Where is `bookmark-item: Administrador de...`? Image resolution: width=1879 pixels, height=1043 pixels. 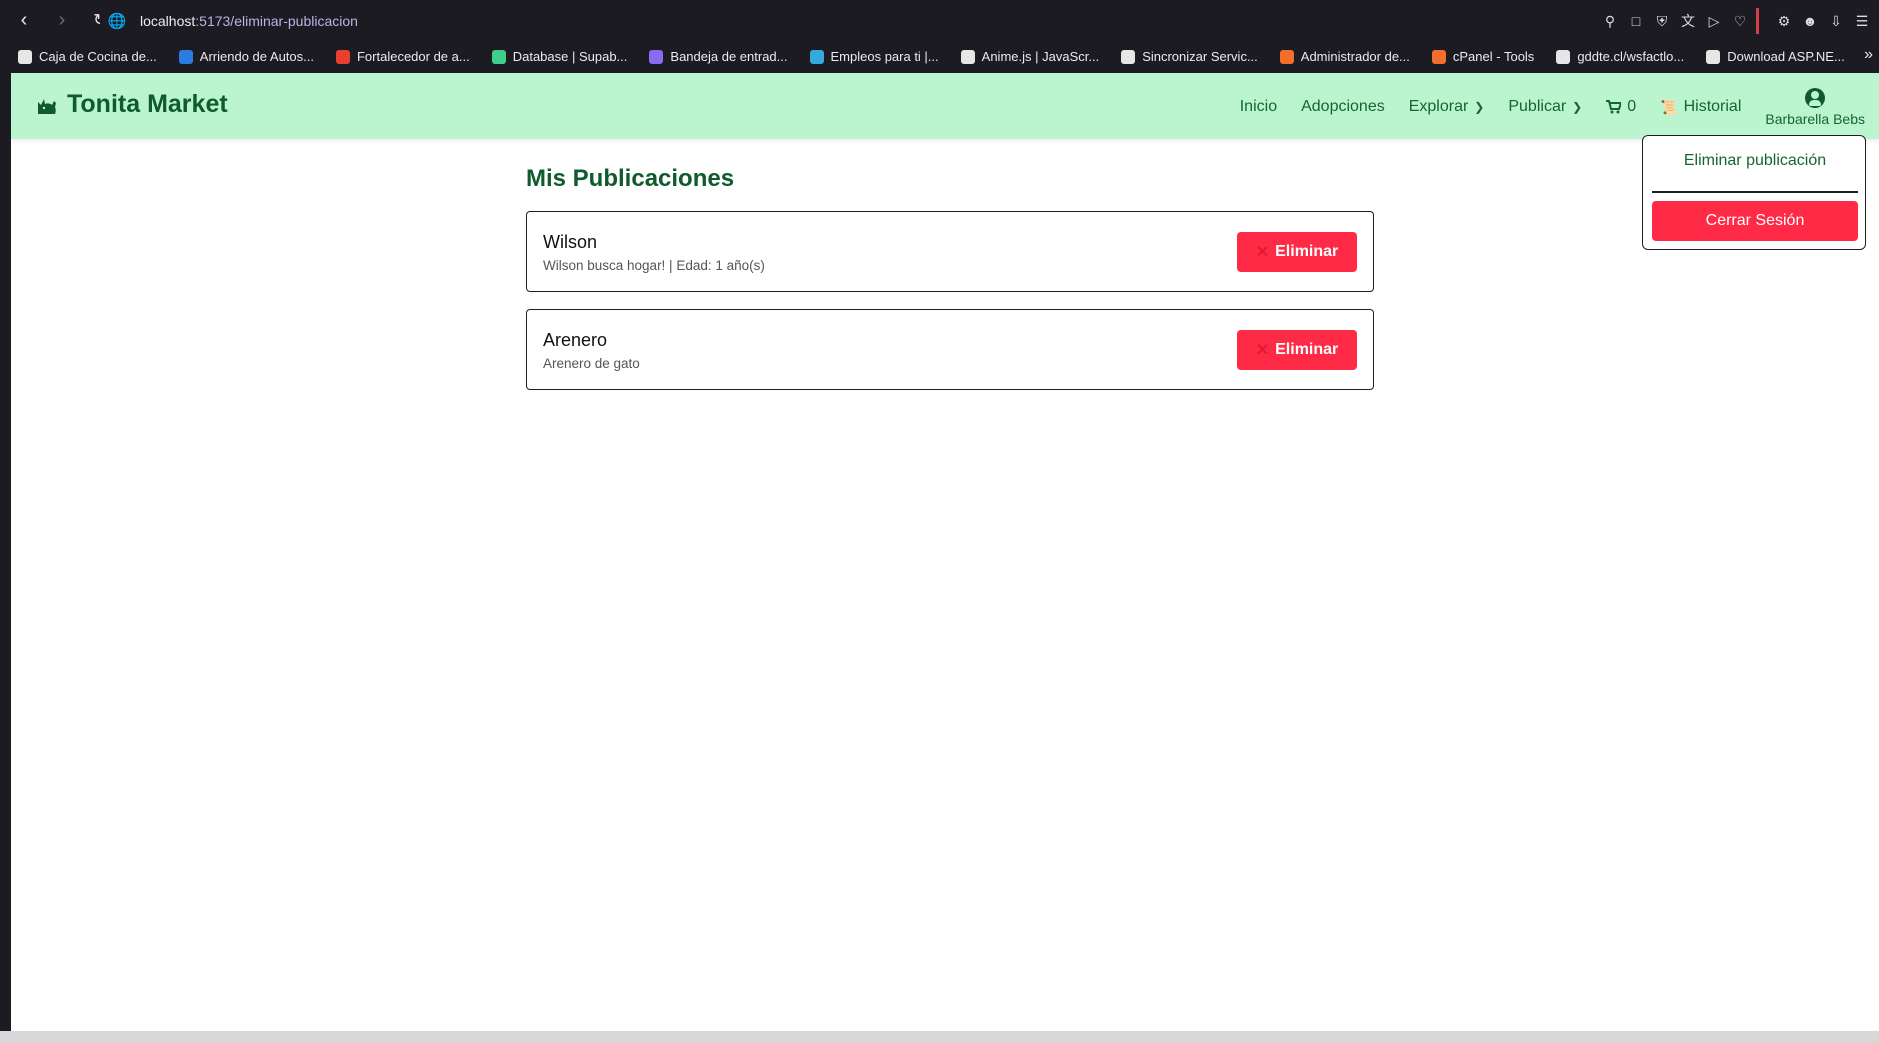
bookmark-item: Administrador de... is located at coordinates (1344, 56).